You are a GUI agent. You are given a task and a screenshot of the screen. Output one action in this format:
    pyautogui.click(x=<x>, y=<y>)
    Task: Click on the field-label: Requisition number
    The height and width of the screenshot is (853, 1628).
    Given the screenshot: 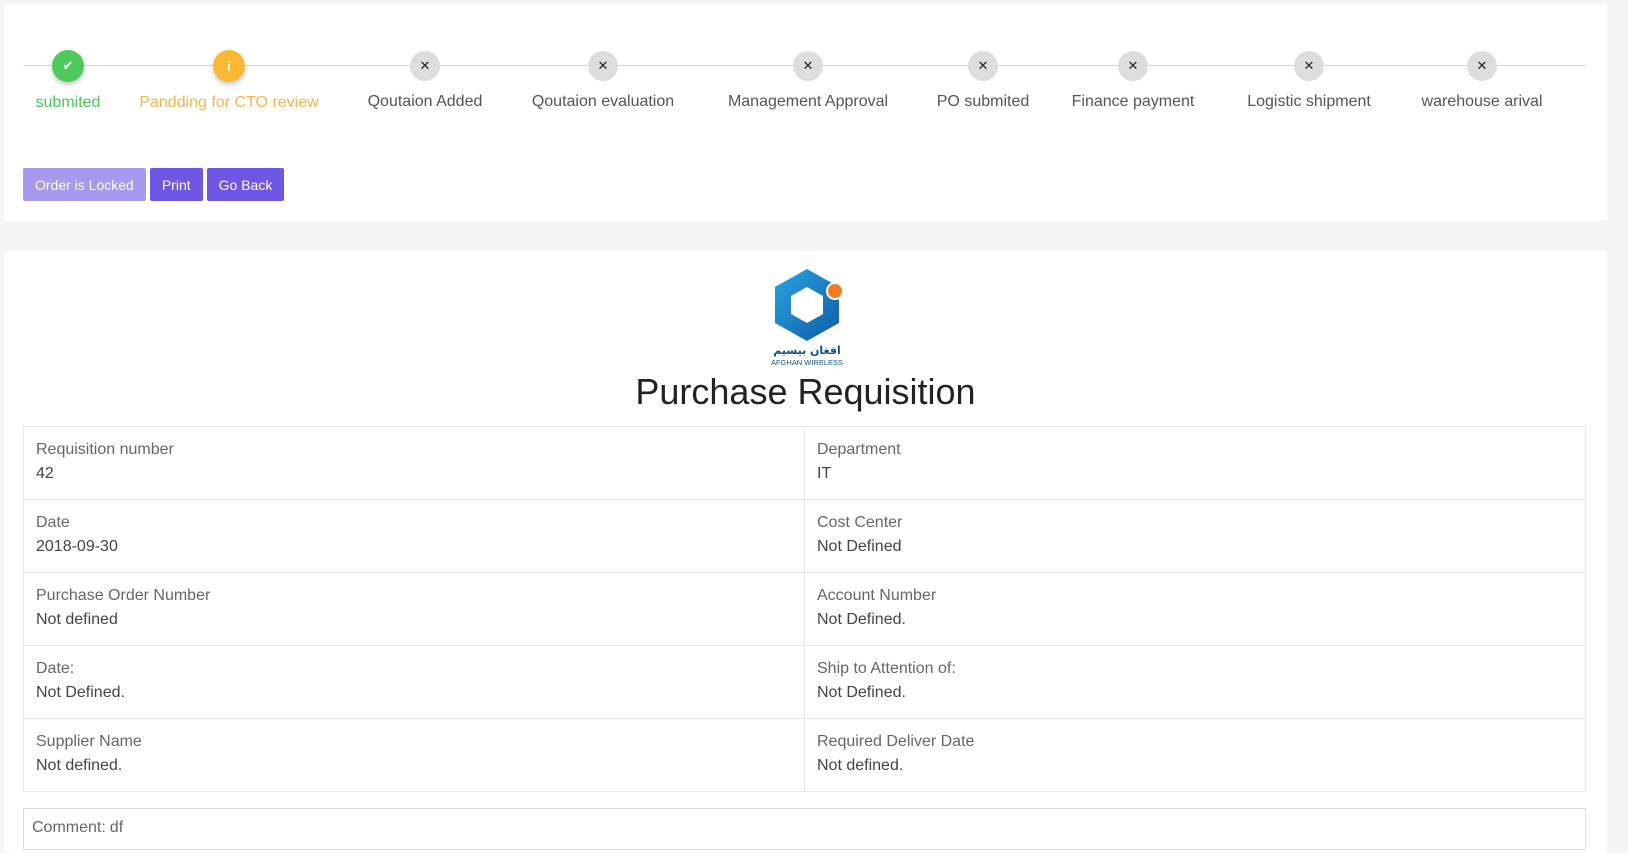 What is the action you would take?
    pyautogui.click(x=105, y=449)
    